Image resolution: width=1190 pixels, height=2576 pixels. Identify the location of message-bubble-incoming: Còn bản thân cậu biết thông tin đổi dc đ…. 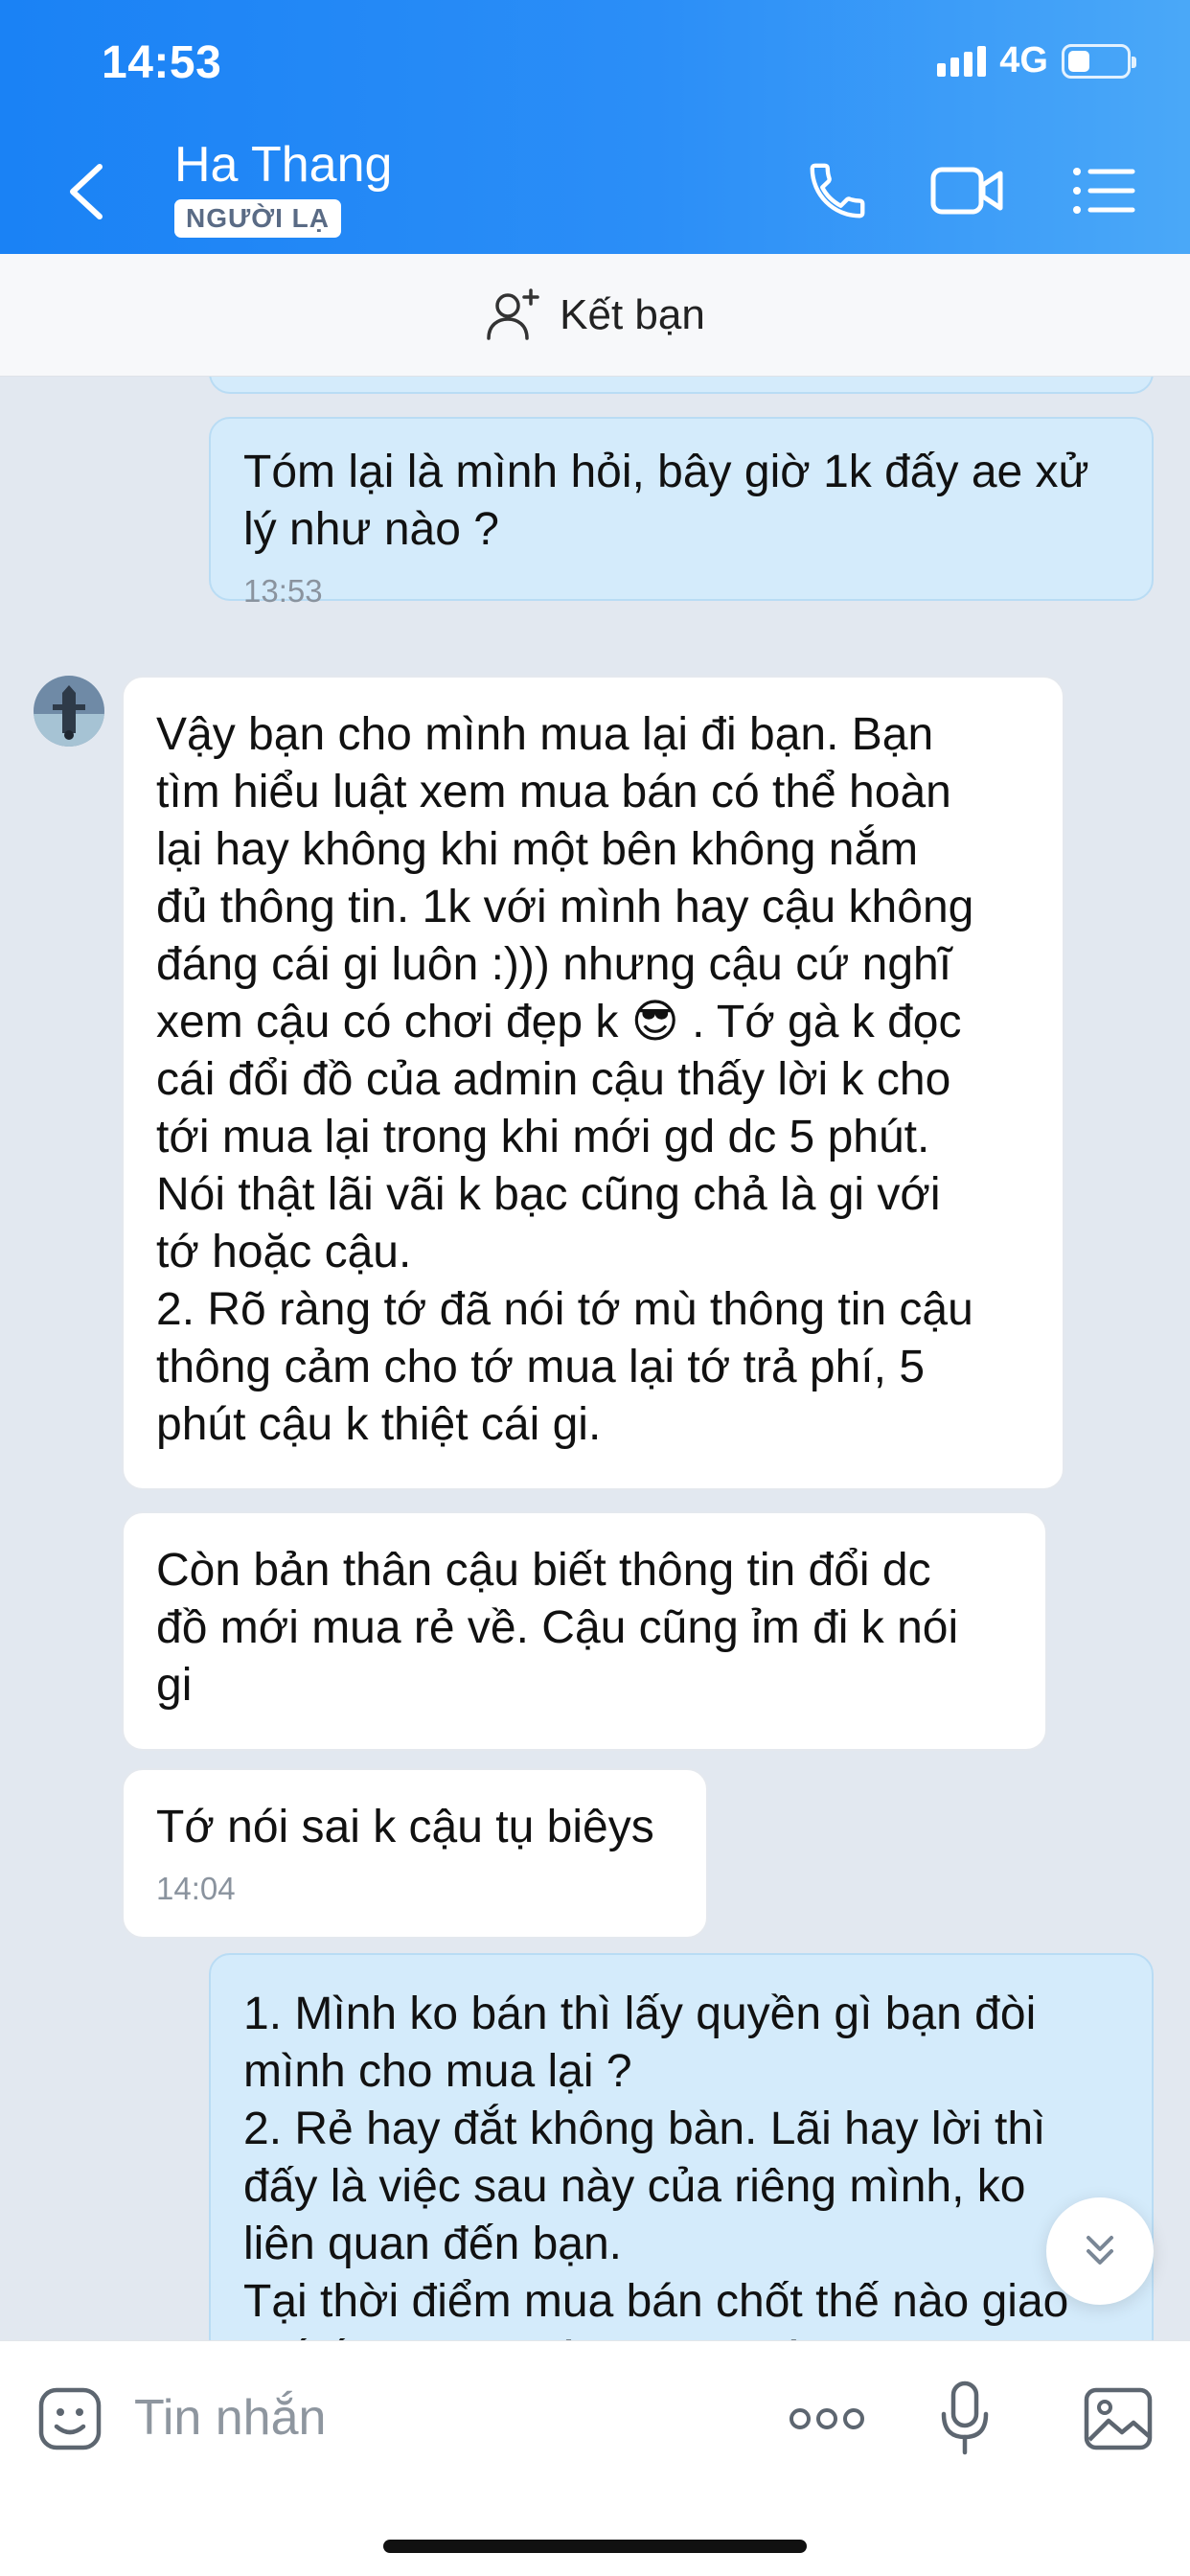
(585, 1631).